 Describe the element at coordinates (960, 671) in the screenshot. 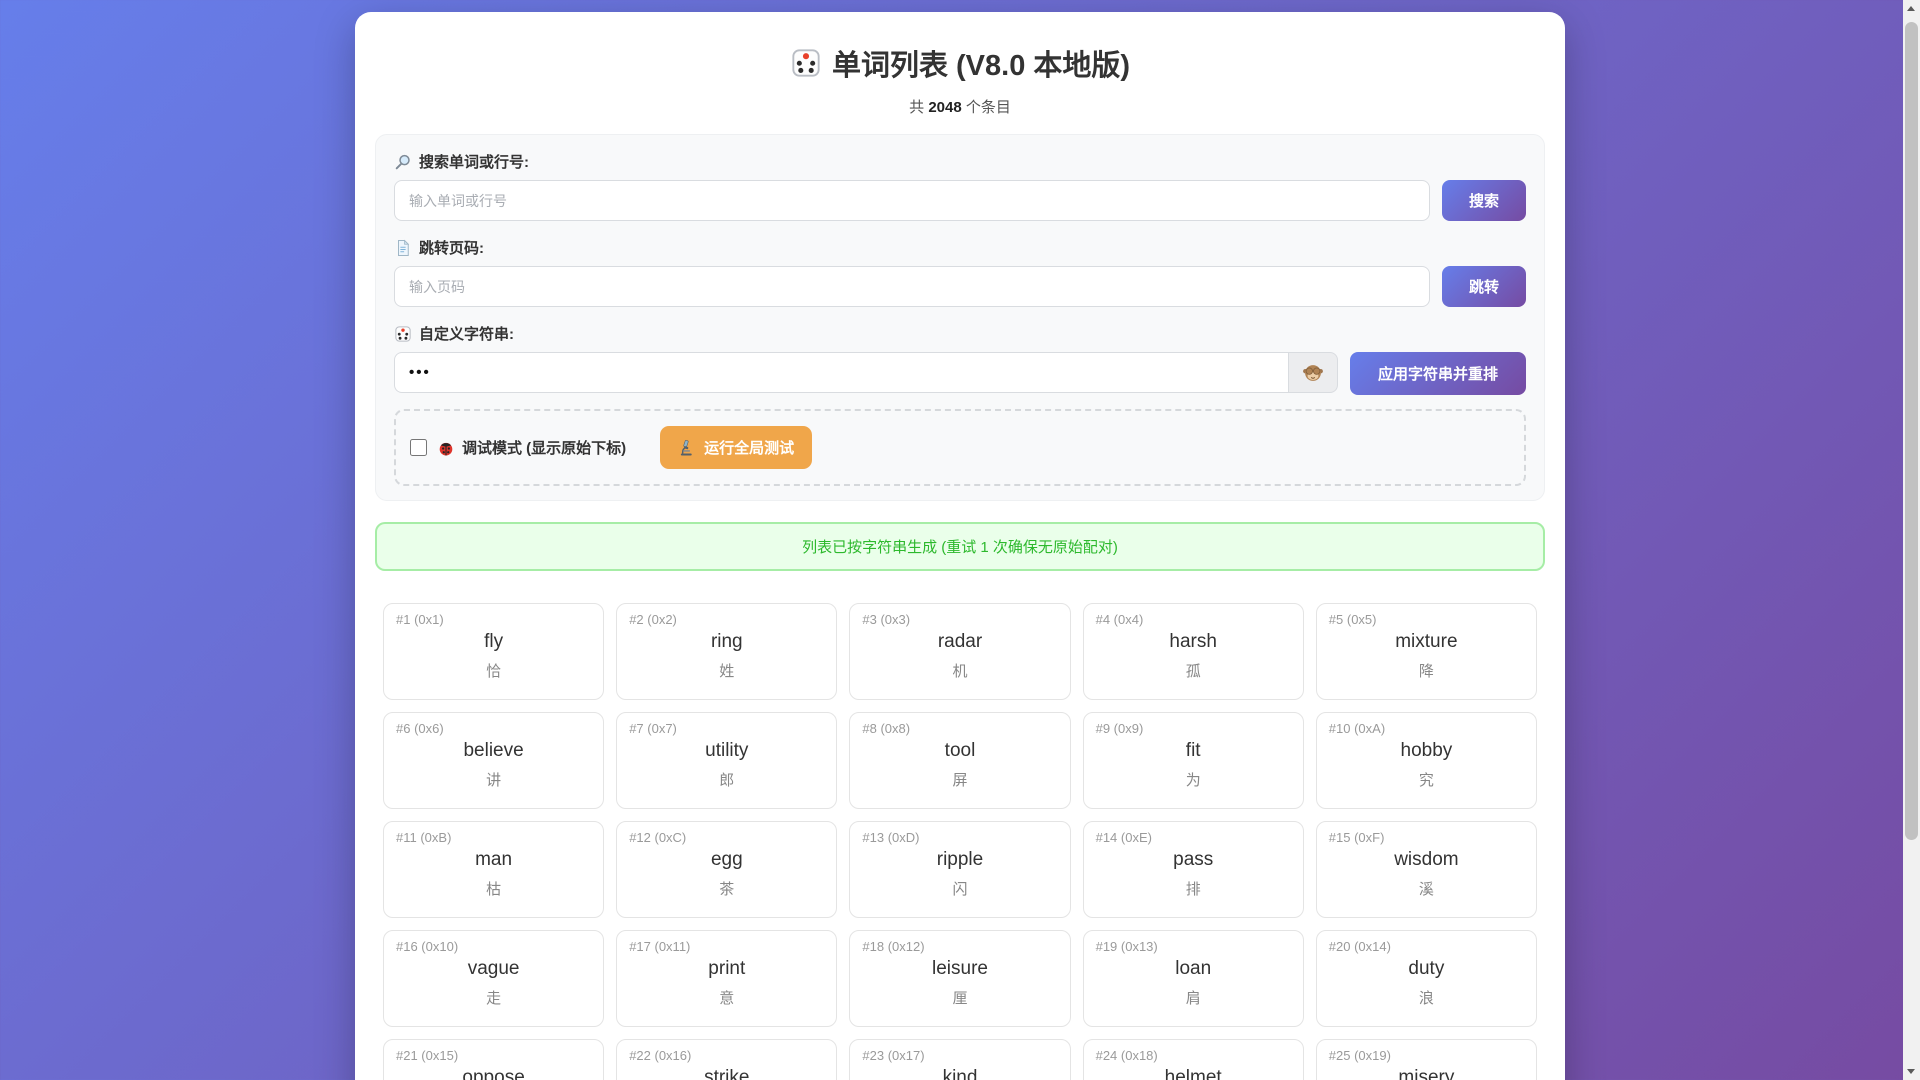

I see `word-card-chinese: 机` at that location.